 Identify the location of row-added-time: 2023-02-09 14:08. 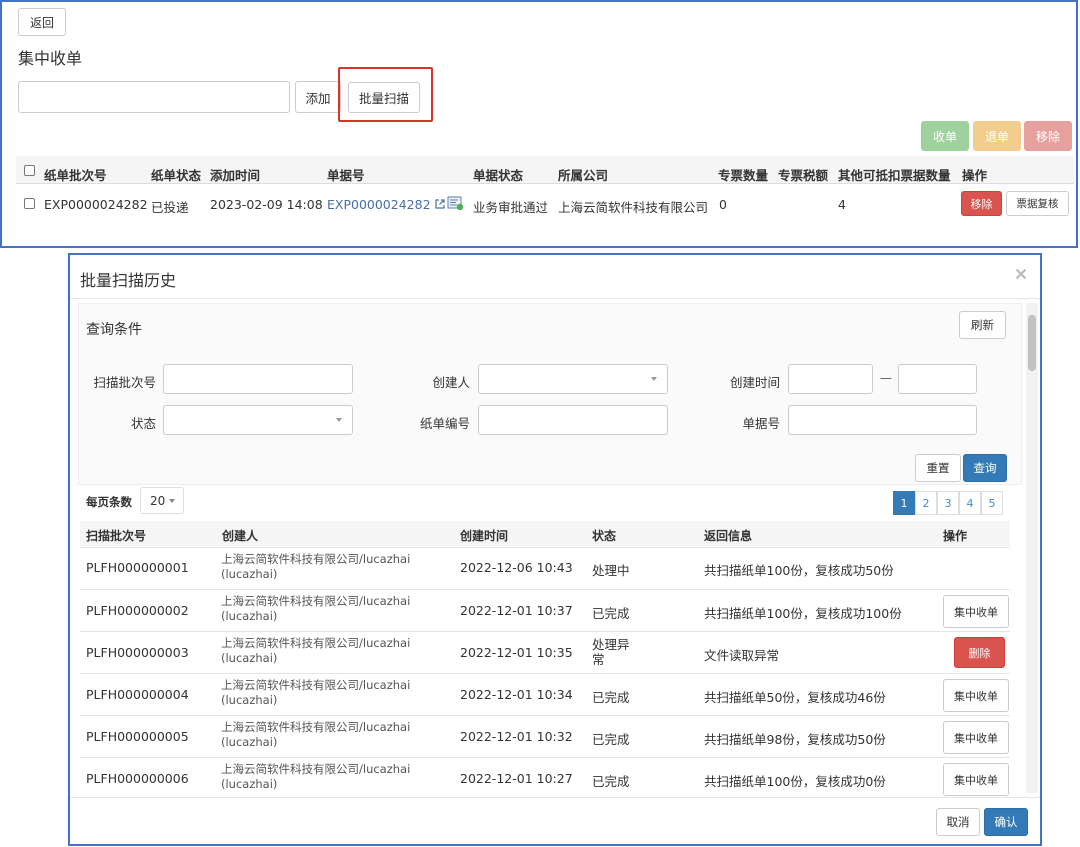
(266, 204).